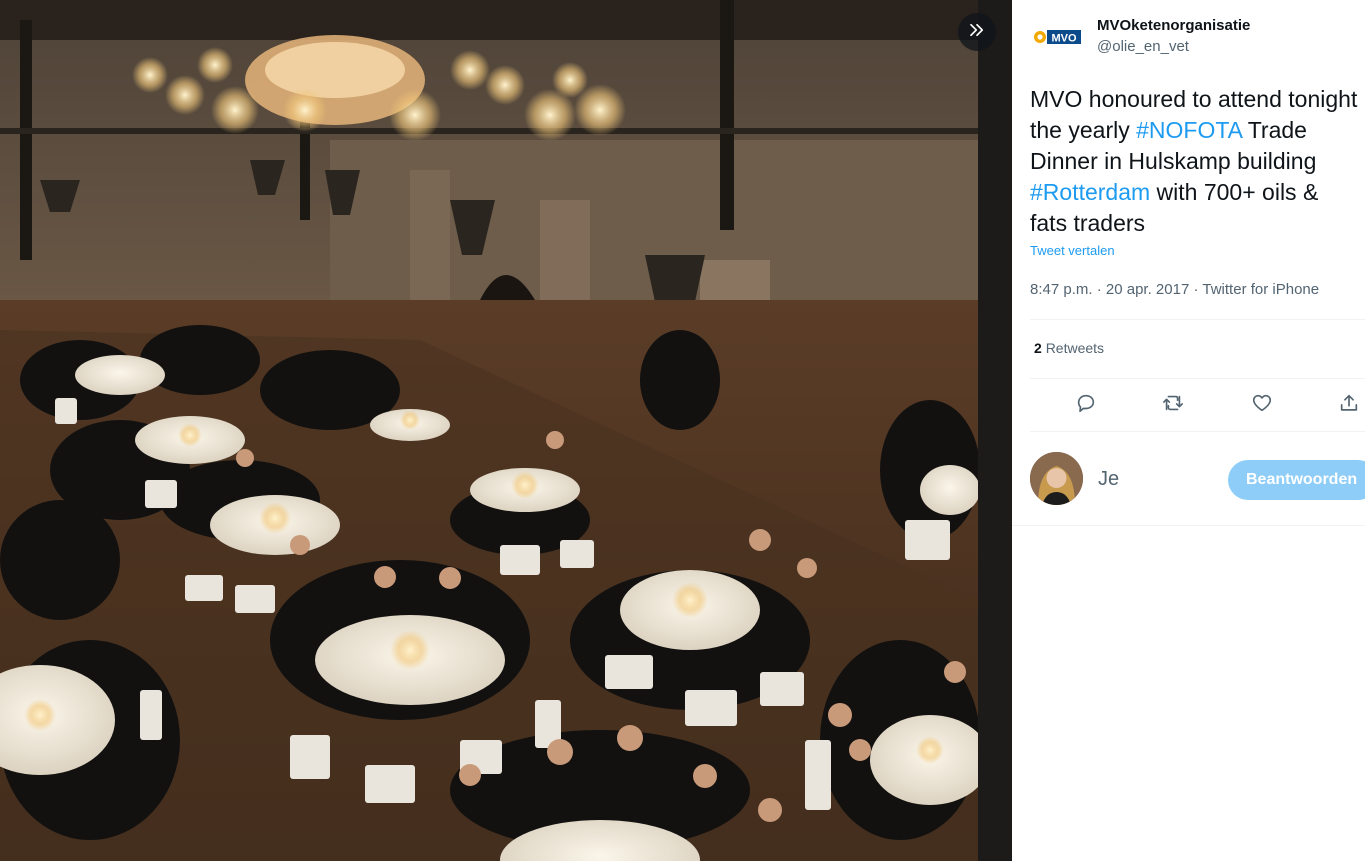 Image resolution: width=1365 pixels, height=861 pixels. I want to click on like-button, so click(1262, 405).